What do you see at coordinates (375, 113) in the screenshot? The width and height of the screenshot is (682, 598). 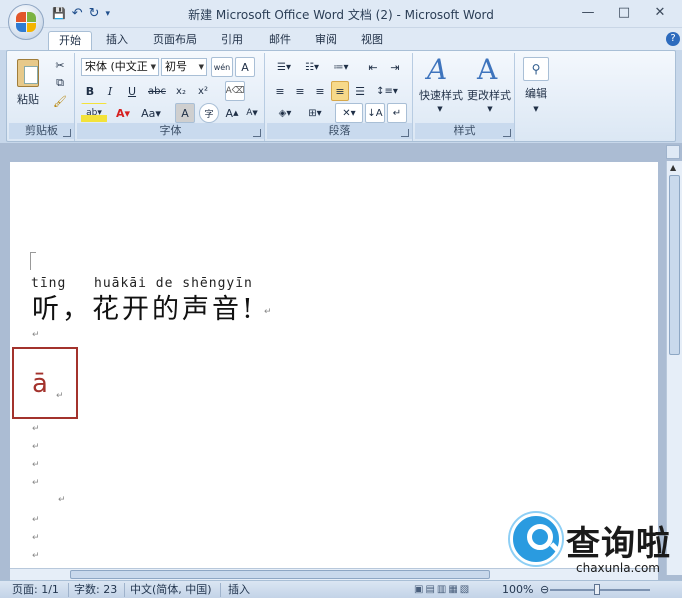 I see `sort-icon: ↓A` at bounding box center [375, 113].